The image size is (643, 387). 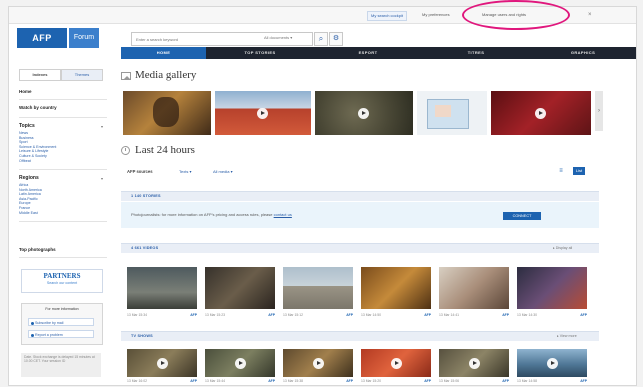 What do you see at coordinates (30, 213) in the screenshot?
I see `sidebar-item-region: Middle East` at bounding box center [30, 213].